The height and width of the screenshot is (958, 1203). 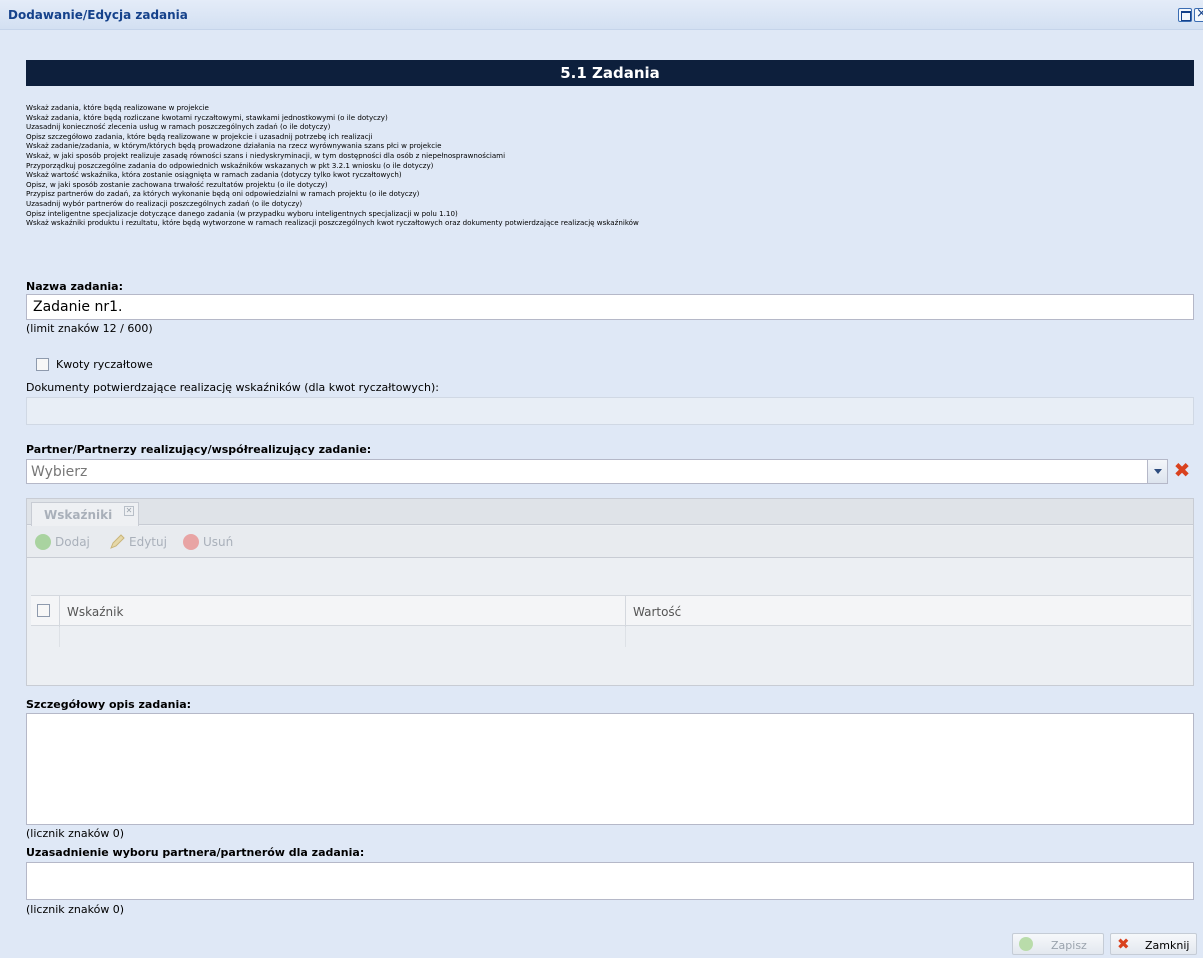 What do you see at coordinates (657, 612) in the screenshot?
I see `column-header-value: Wartość` at bounding box center [657, 612].